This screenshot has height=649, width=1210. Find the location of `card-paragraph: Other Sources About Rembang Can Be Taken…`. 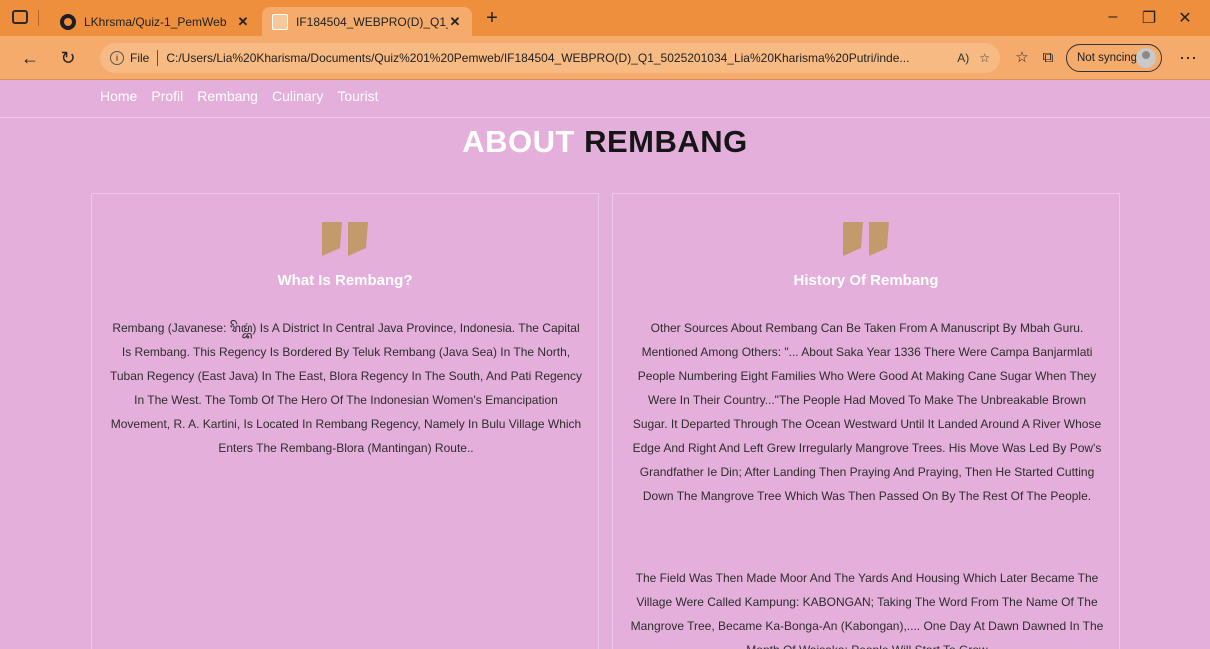

card-paragraph: Other Sources About Rembang Can Be Taken… is located at coordinates (867, 412).